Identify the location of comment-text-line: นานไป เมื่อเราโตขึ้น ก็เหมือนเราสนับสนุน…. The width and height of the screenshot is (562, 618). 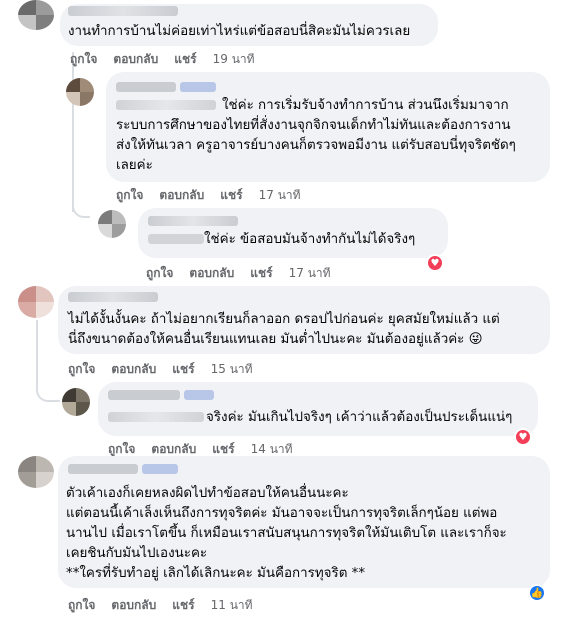
(286, 533).